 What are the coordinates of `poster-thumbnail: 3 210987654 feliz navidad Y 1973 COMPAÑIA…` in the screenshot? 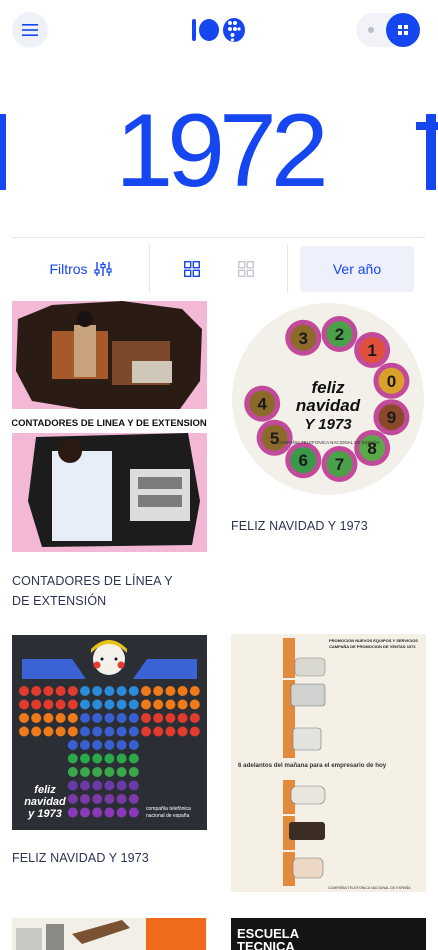 It's located at (328, 399).